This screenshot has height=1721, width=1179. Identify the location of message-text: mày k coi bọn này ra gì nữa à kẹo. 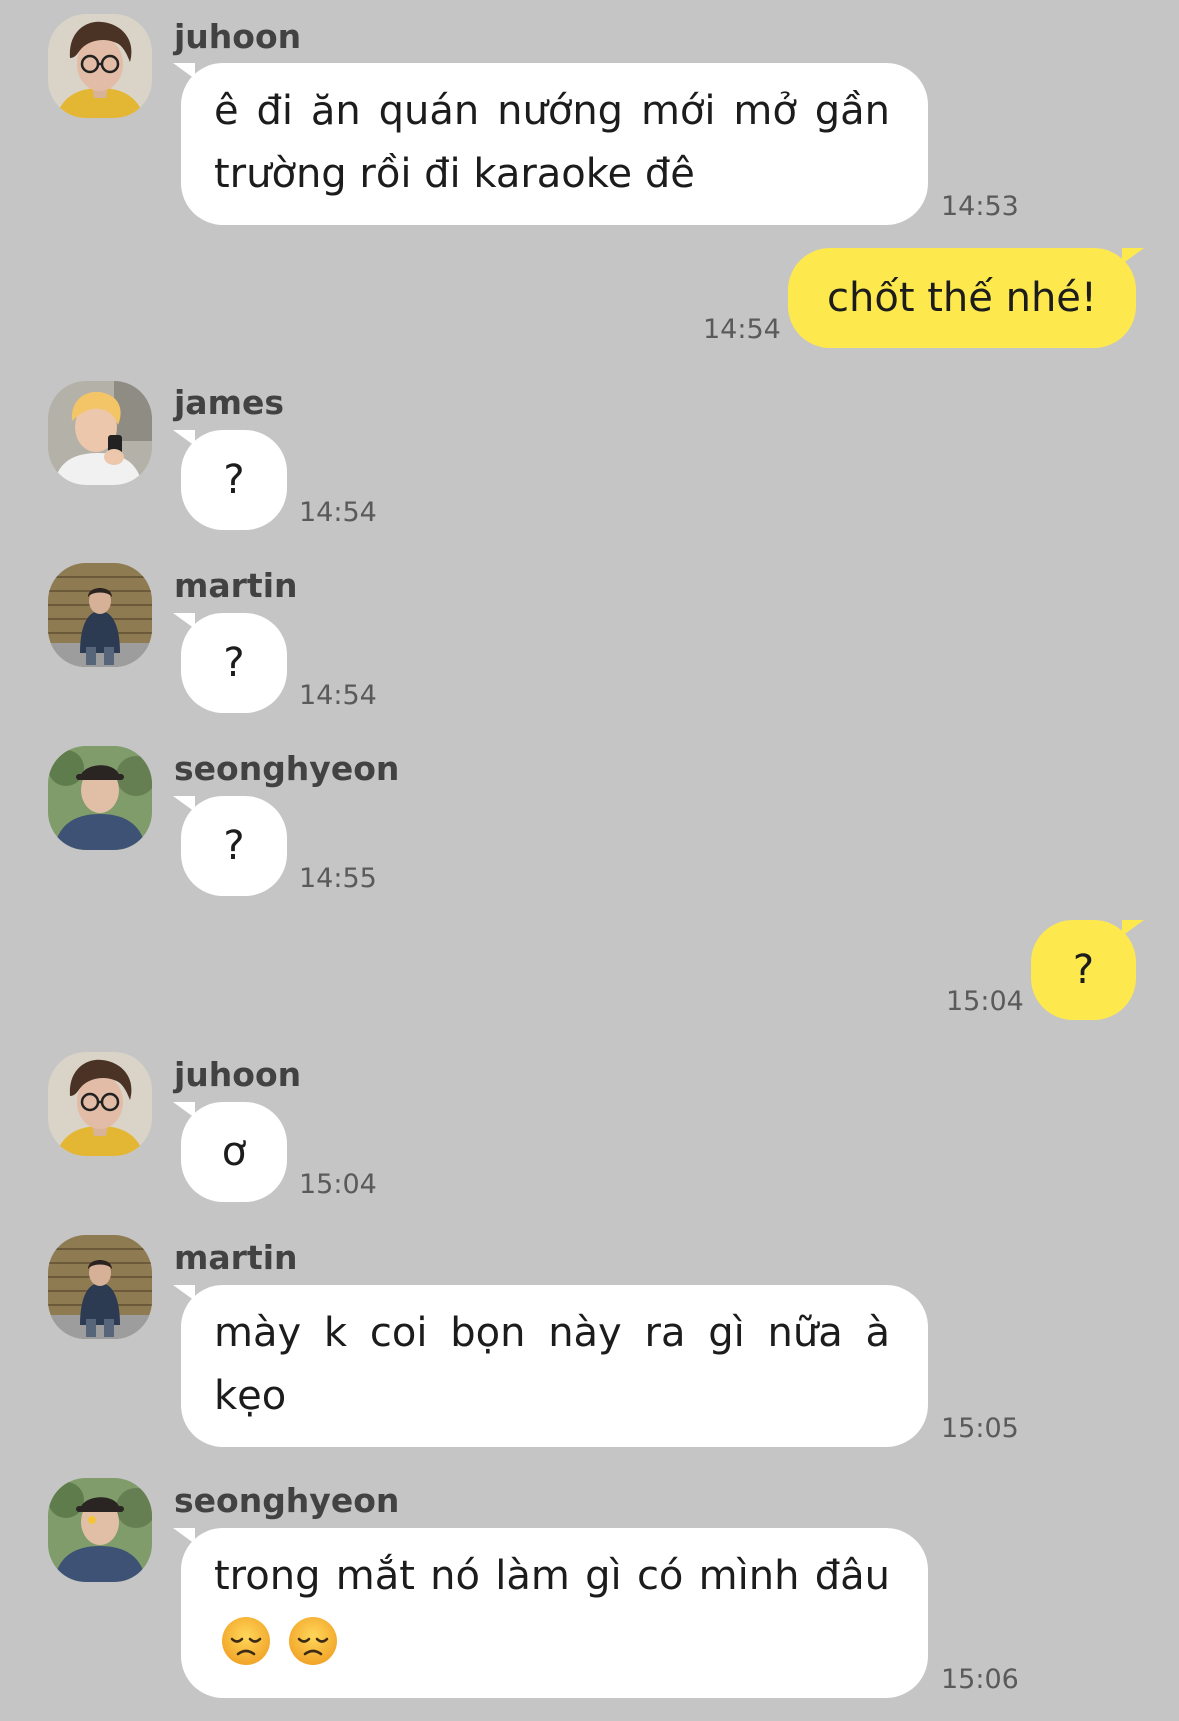
(552, 1364).